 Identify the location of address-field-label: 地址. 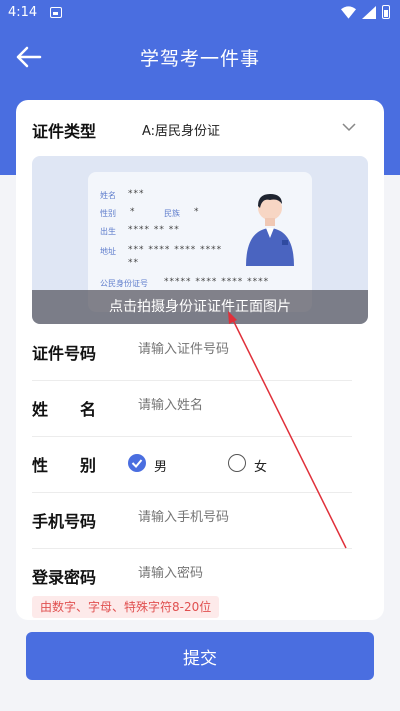
(108, 251).